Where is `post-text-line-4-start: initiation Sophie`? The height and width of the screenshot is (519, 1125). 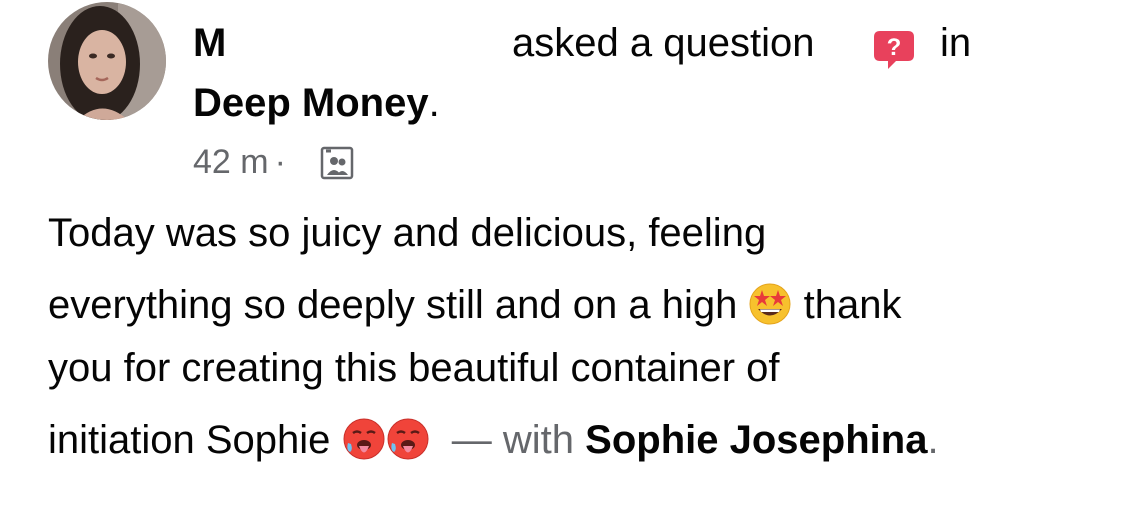 post-text-line-4-start: initiation Sophie is located at coordinates (189, 440).